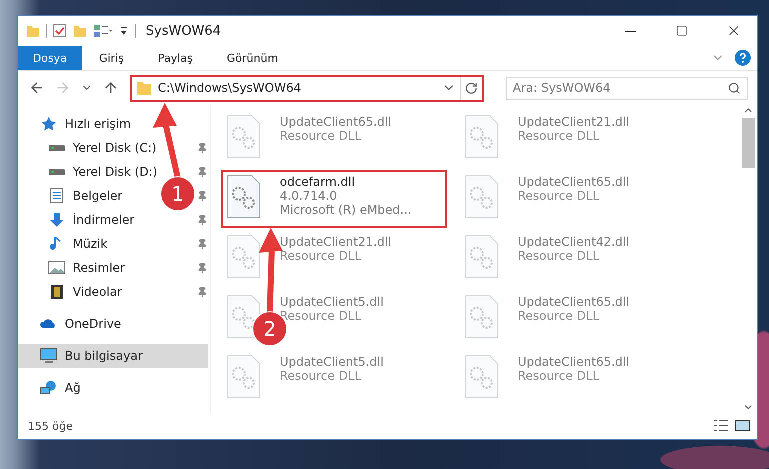 The width and height of the screenshot is (769, 469). I want to click on step-badge, so click(178, 194).